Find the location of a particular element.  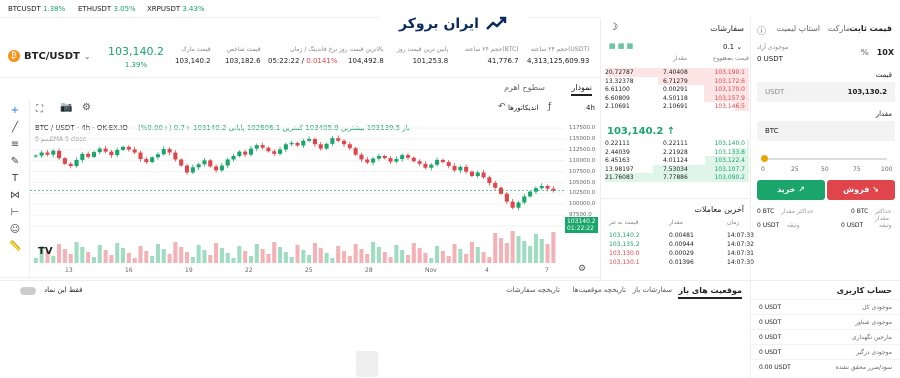

x-tick-label: 7 is located at coordinates (547, 270).